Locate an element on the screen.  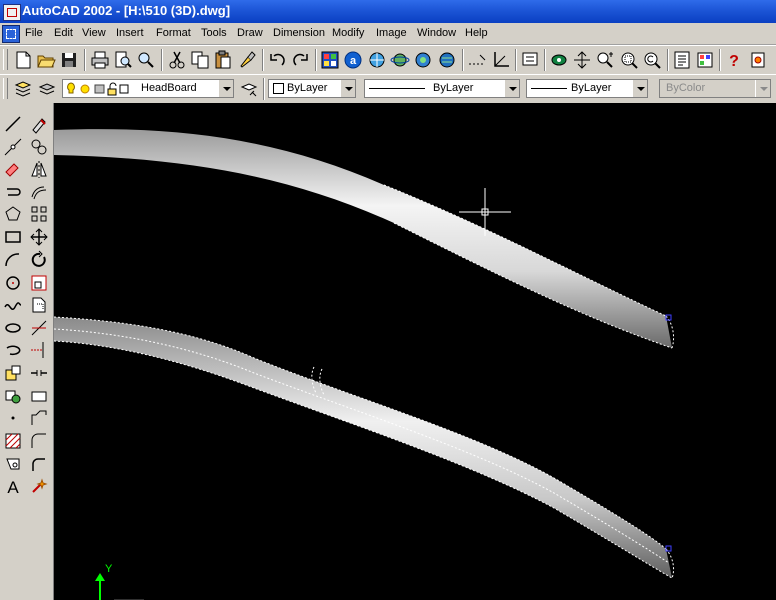
tool-palette-icon is located at coordinates (705, 60).